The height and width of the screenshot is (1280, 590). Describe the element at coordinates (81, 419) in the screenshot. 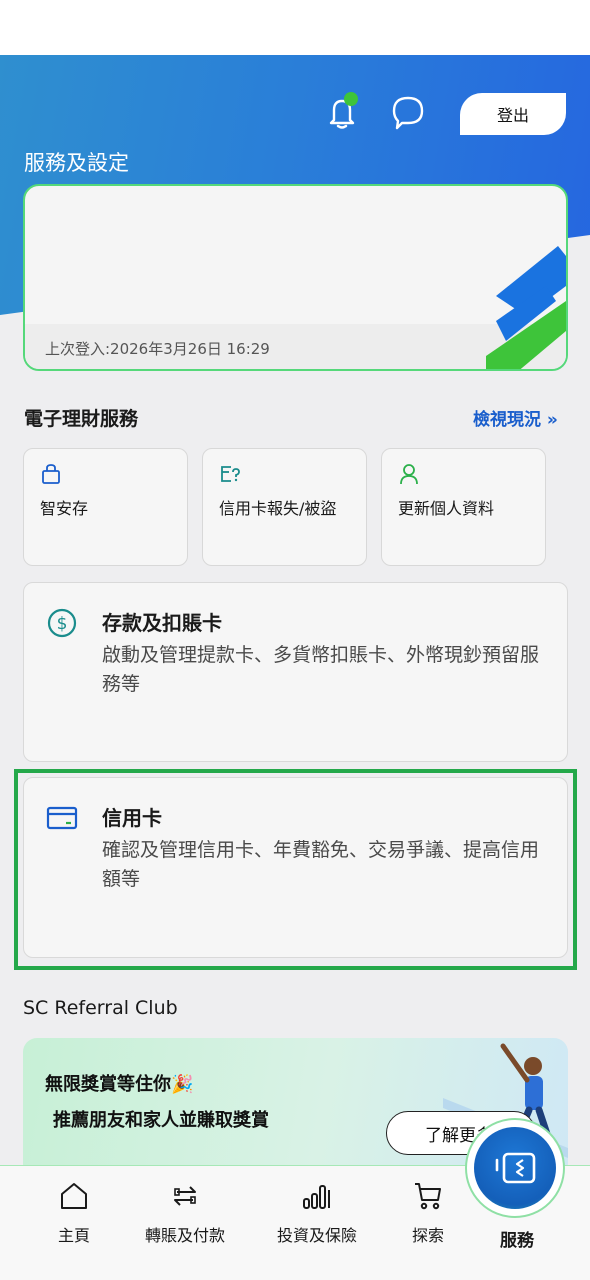

I see `ebanking-section-title: 電子理財服務` at that location.